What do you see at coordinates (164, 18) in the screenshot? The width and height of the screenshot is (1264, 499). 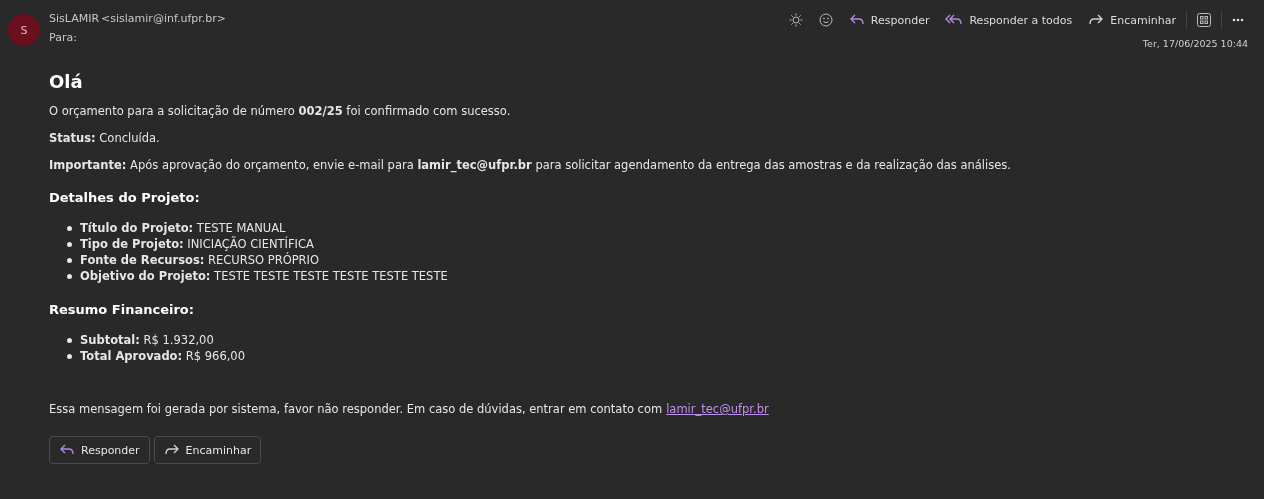 I see `sender-email: <sislamir@inf.ufpr.br>` at bounding box center [164, 18].